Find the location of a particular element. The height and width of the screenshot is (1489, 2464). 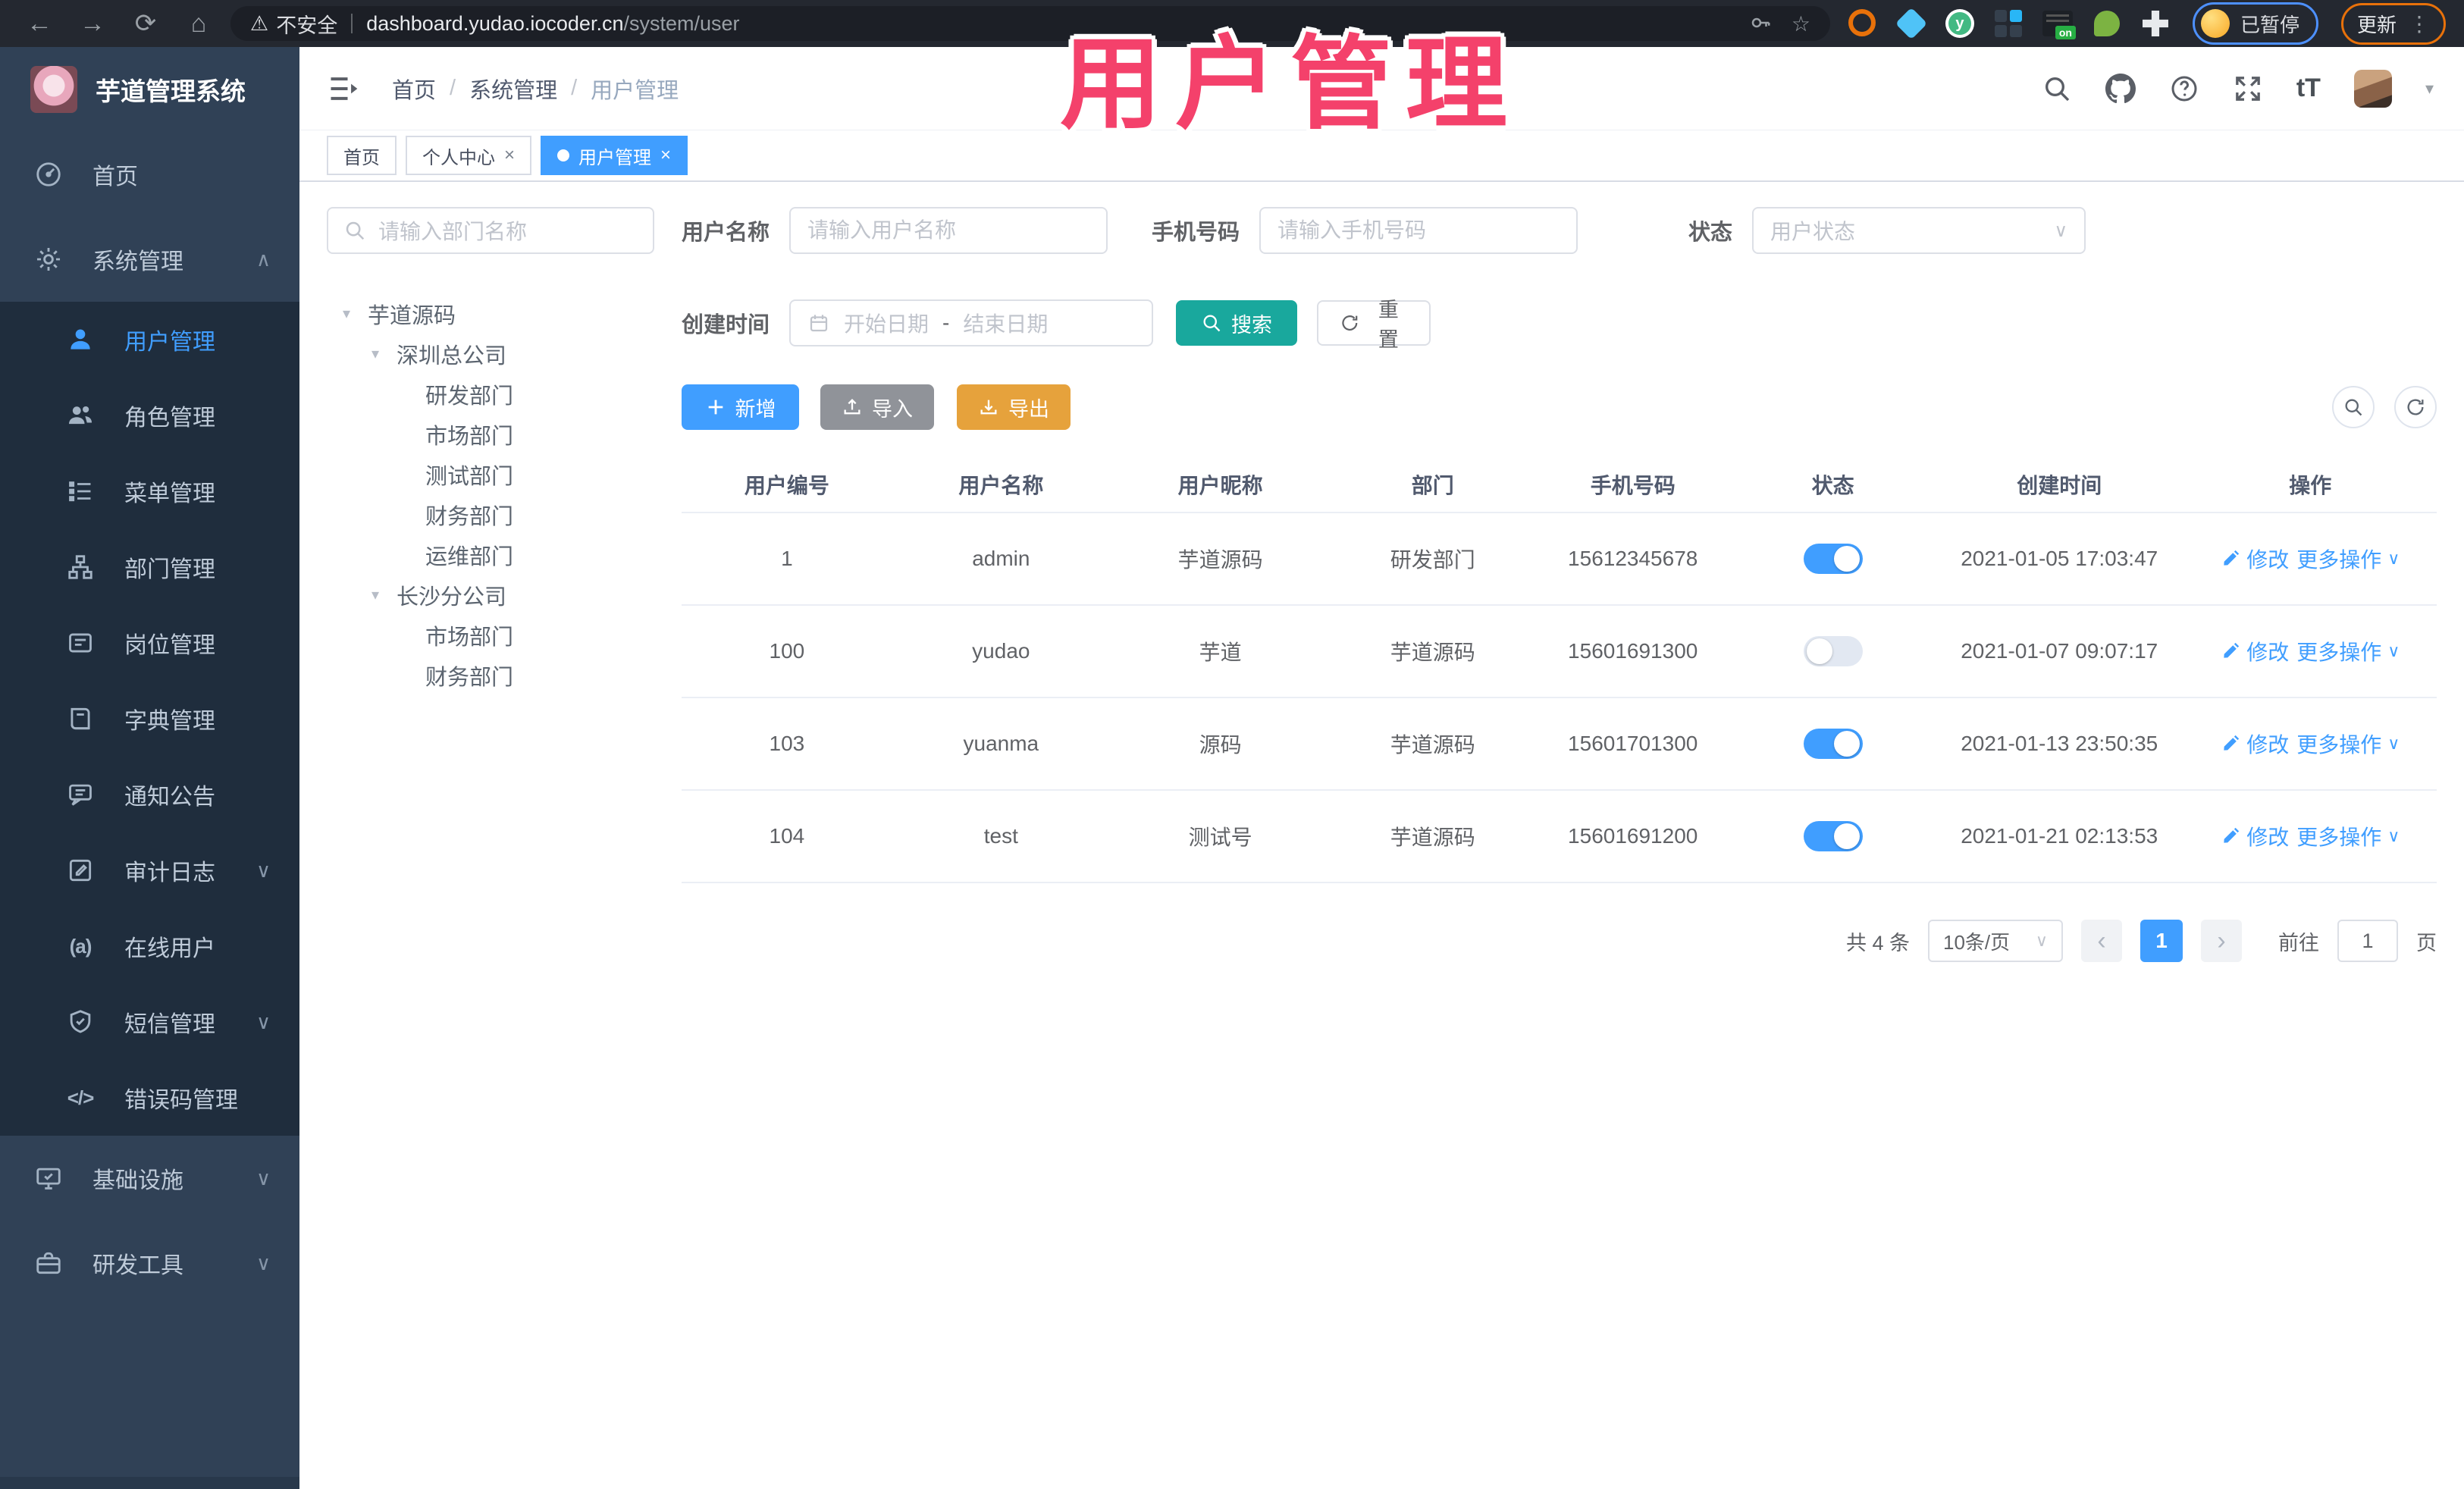

browser-forward-icon: → is located at coordinates (93, 24).